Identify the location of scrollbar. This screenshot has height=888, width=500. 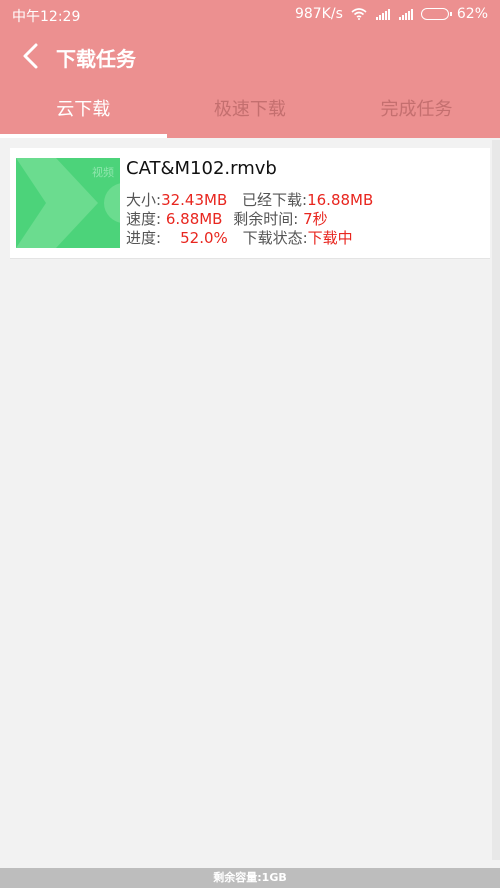
(496, 500).